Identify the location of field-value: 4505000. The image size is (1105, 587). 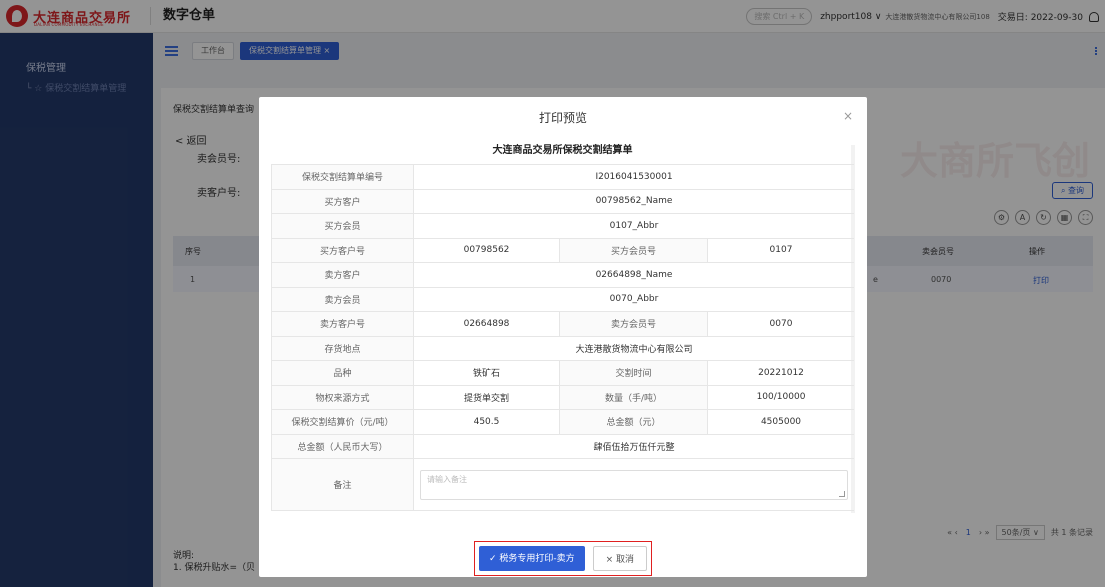
(780, 422).